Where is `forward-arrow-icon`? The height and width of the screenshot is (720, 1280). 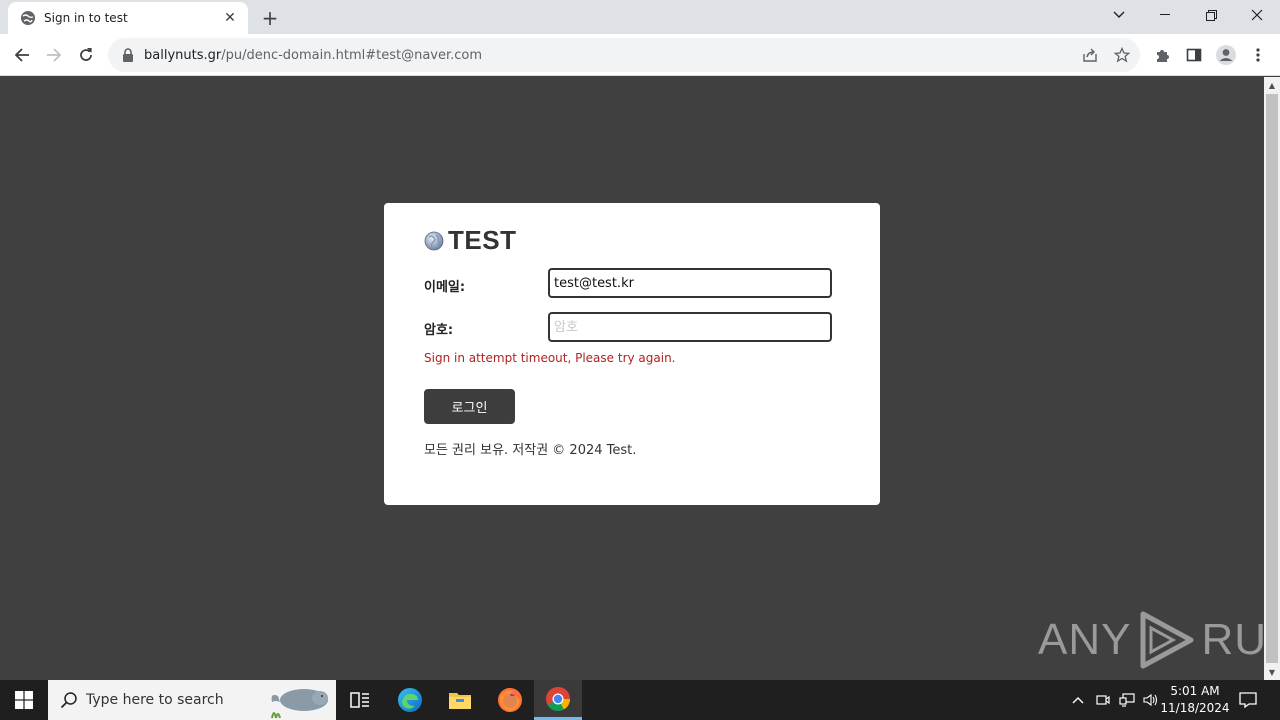 forward-arrow-icon is located at coordinates (54, 55).